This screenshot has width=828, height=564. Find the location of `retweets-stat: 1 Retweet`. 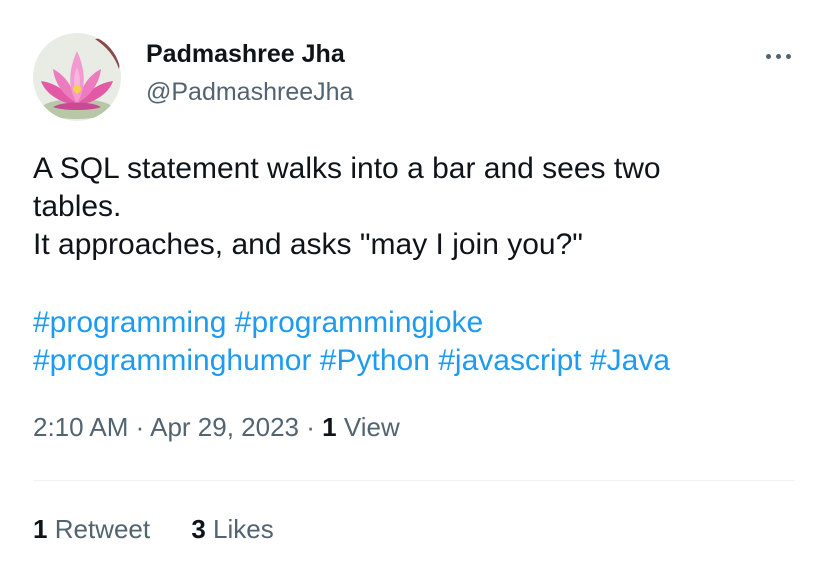

retweets-stat: 1 Retweet is located at coordinates (91, 529).